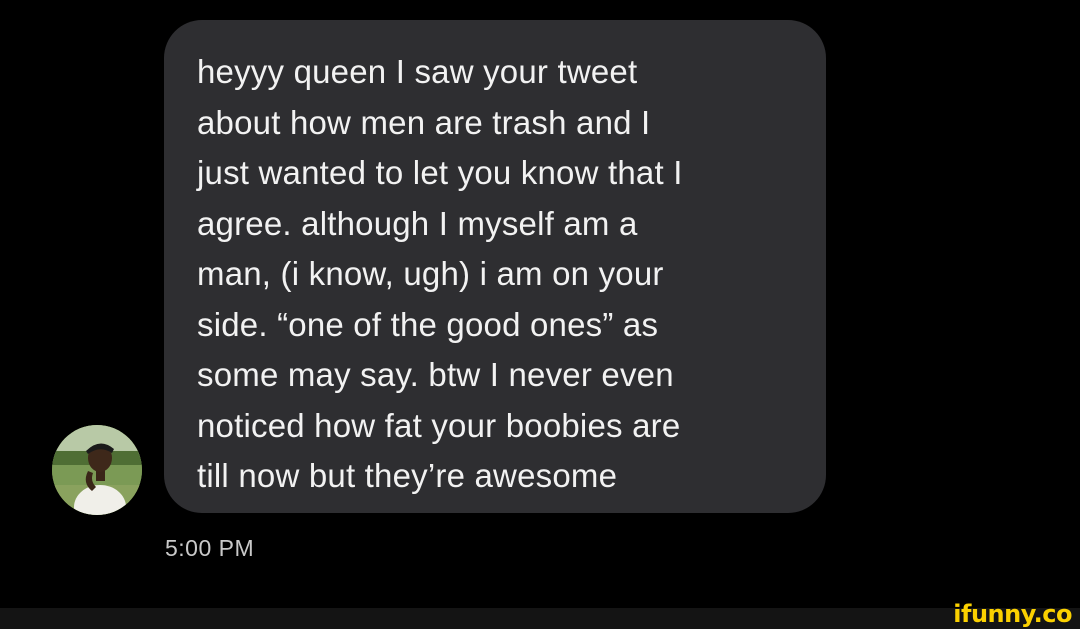 Image resolution: width=1080 pixels, height=629 pixels. What do you see at coordinates (210, 548) in the screenshot?
I see `message-timestamp: 5:00 PM` at bounding box center [210, 548].